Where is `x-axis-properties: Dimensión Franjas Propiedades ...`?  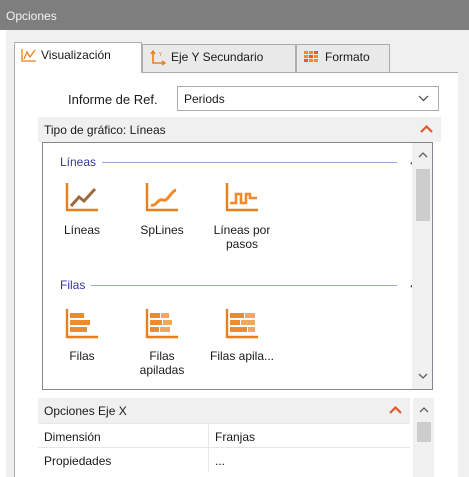 x-axis-properties: Dimensión Franjas Propiedades ... is located at coordinates (239, 437).